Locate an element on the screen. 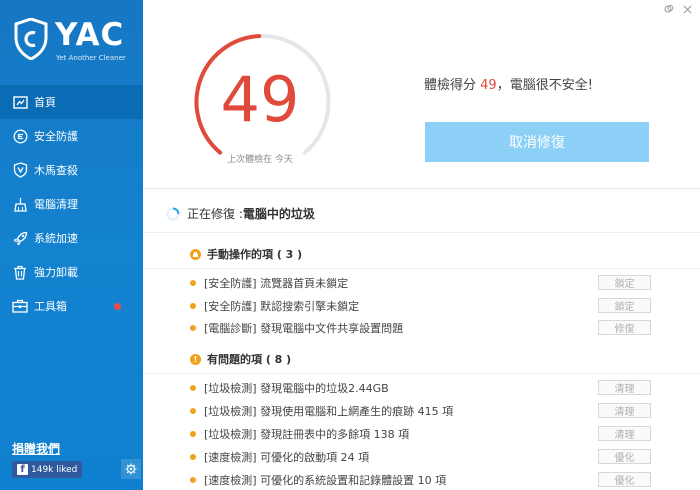 The image size is (700, 490). sidebar-item-cleanup: 電腦清理 is located at coordinates (71, 204).